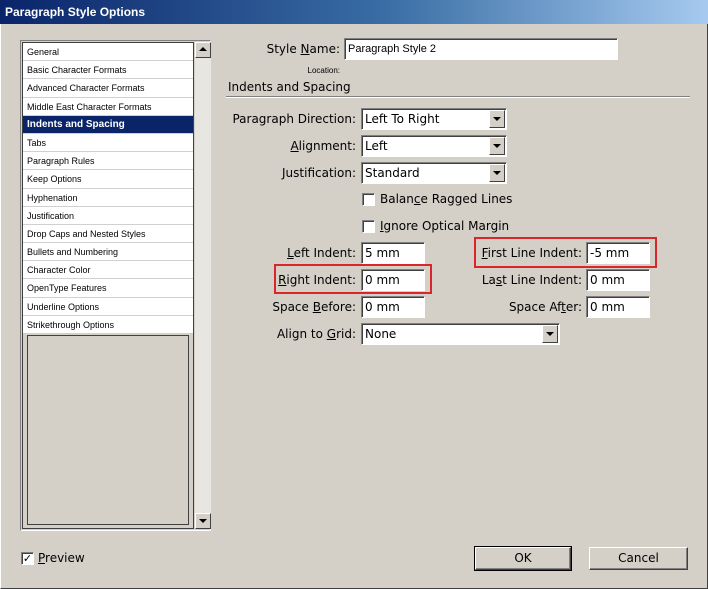  Describe the element at coordinates (481, 49) in the screenshot. I see `style-name-input: Paragraph Style 2` at that location.